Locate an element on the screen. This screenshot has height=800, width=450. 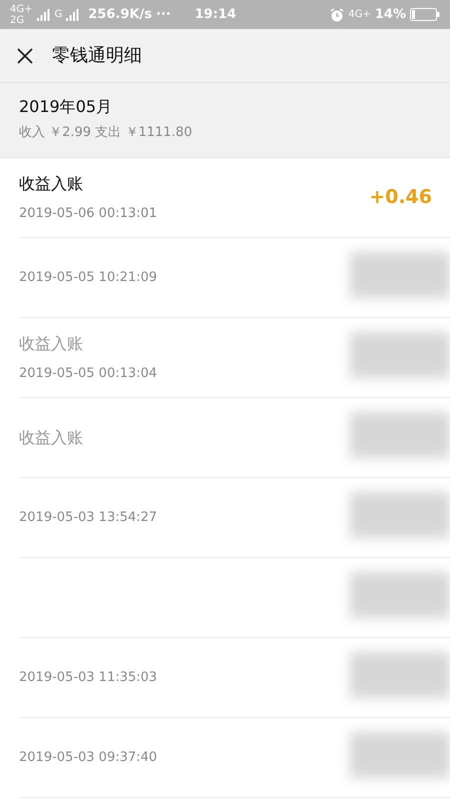
transaction-amount: +0.46 is located at coordinates (400, 197).